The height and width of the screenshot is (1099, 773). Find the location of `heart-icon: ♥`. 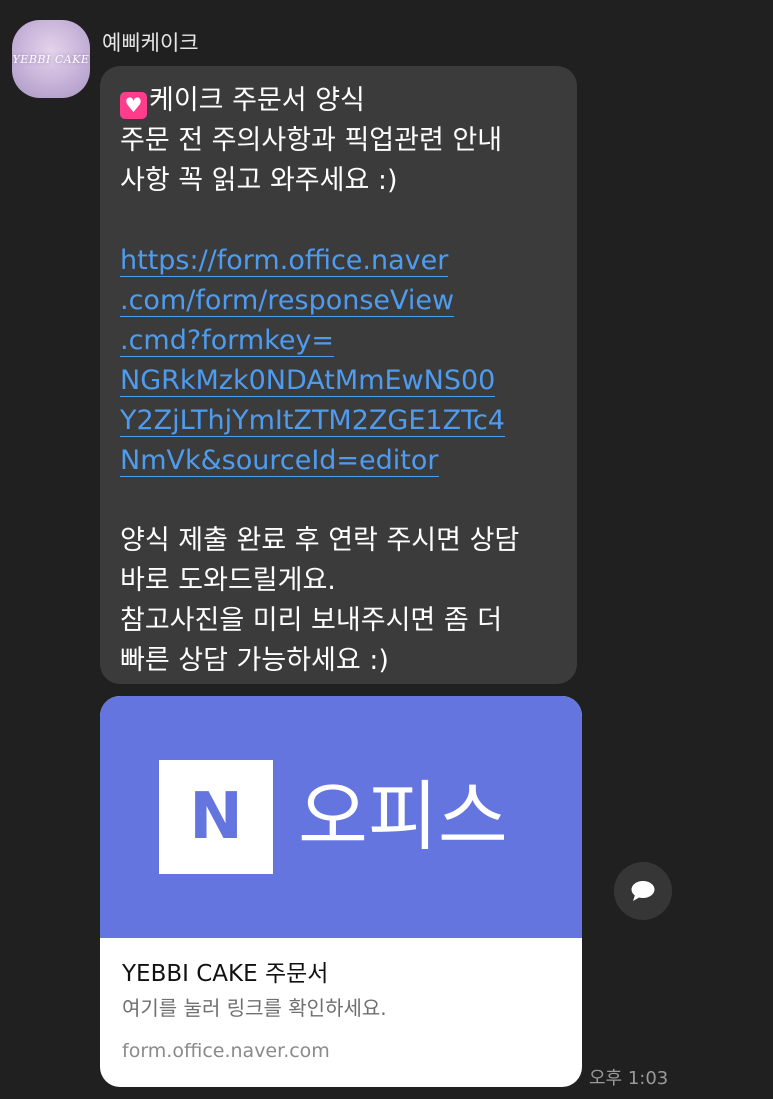

heart-icon: ♥ is located at coordinates (133, 105).